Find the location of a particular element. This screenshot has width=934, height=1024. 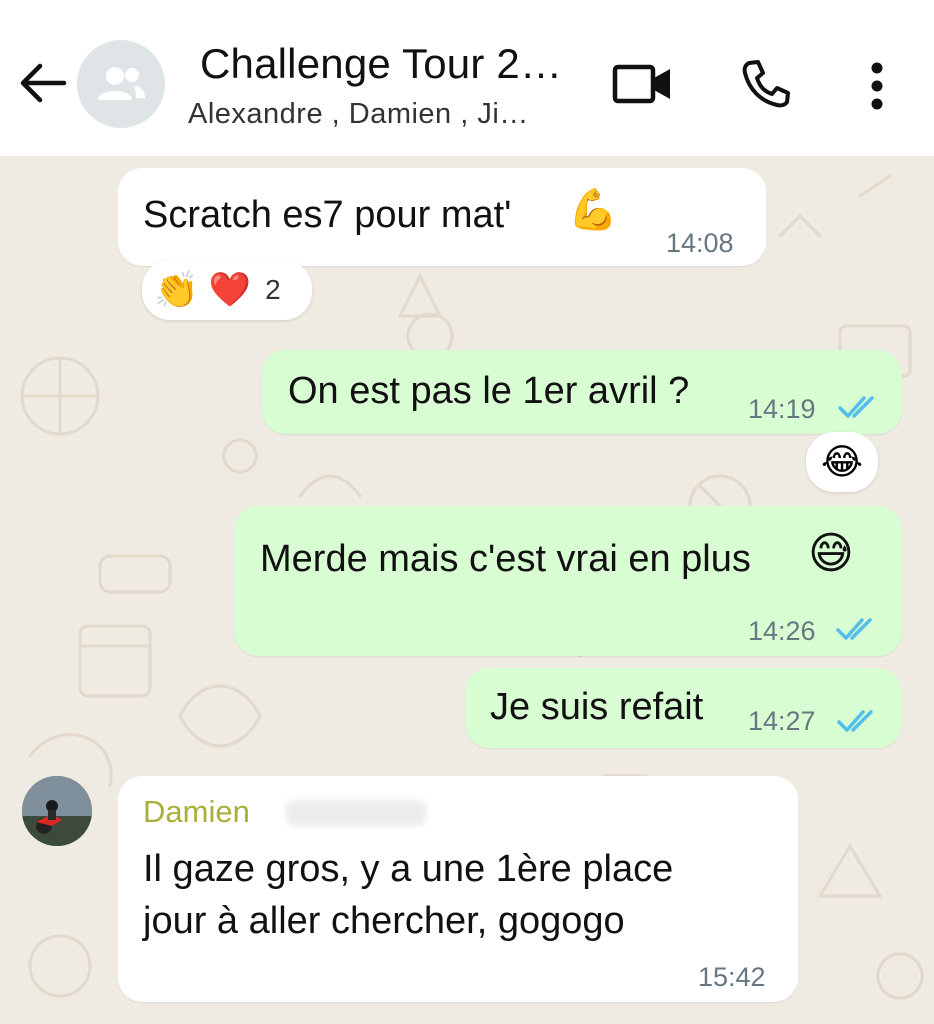

back-button is located at coordinates (43, 83).